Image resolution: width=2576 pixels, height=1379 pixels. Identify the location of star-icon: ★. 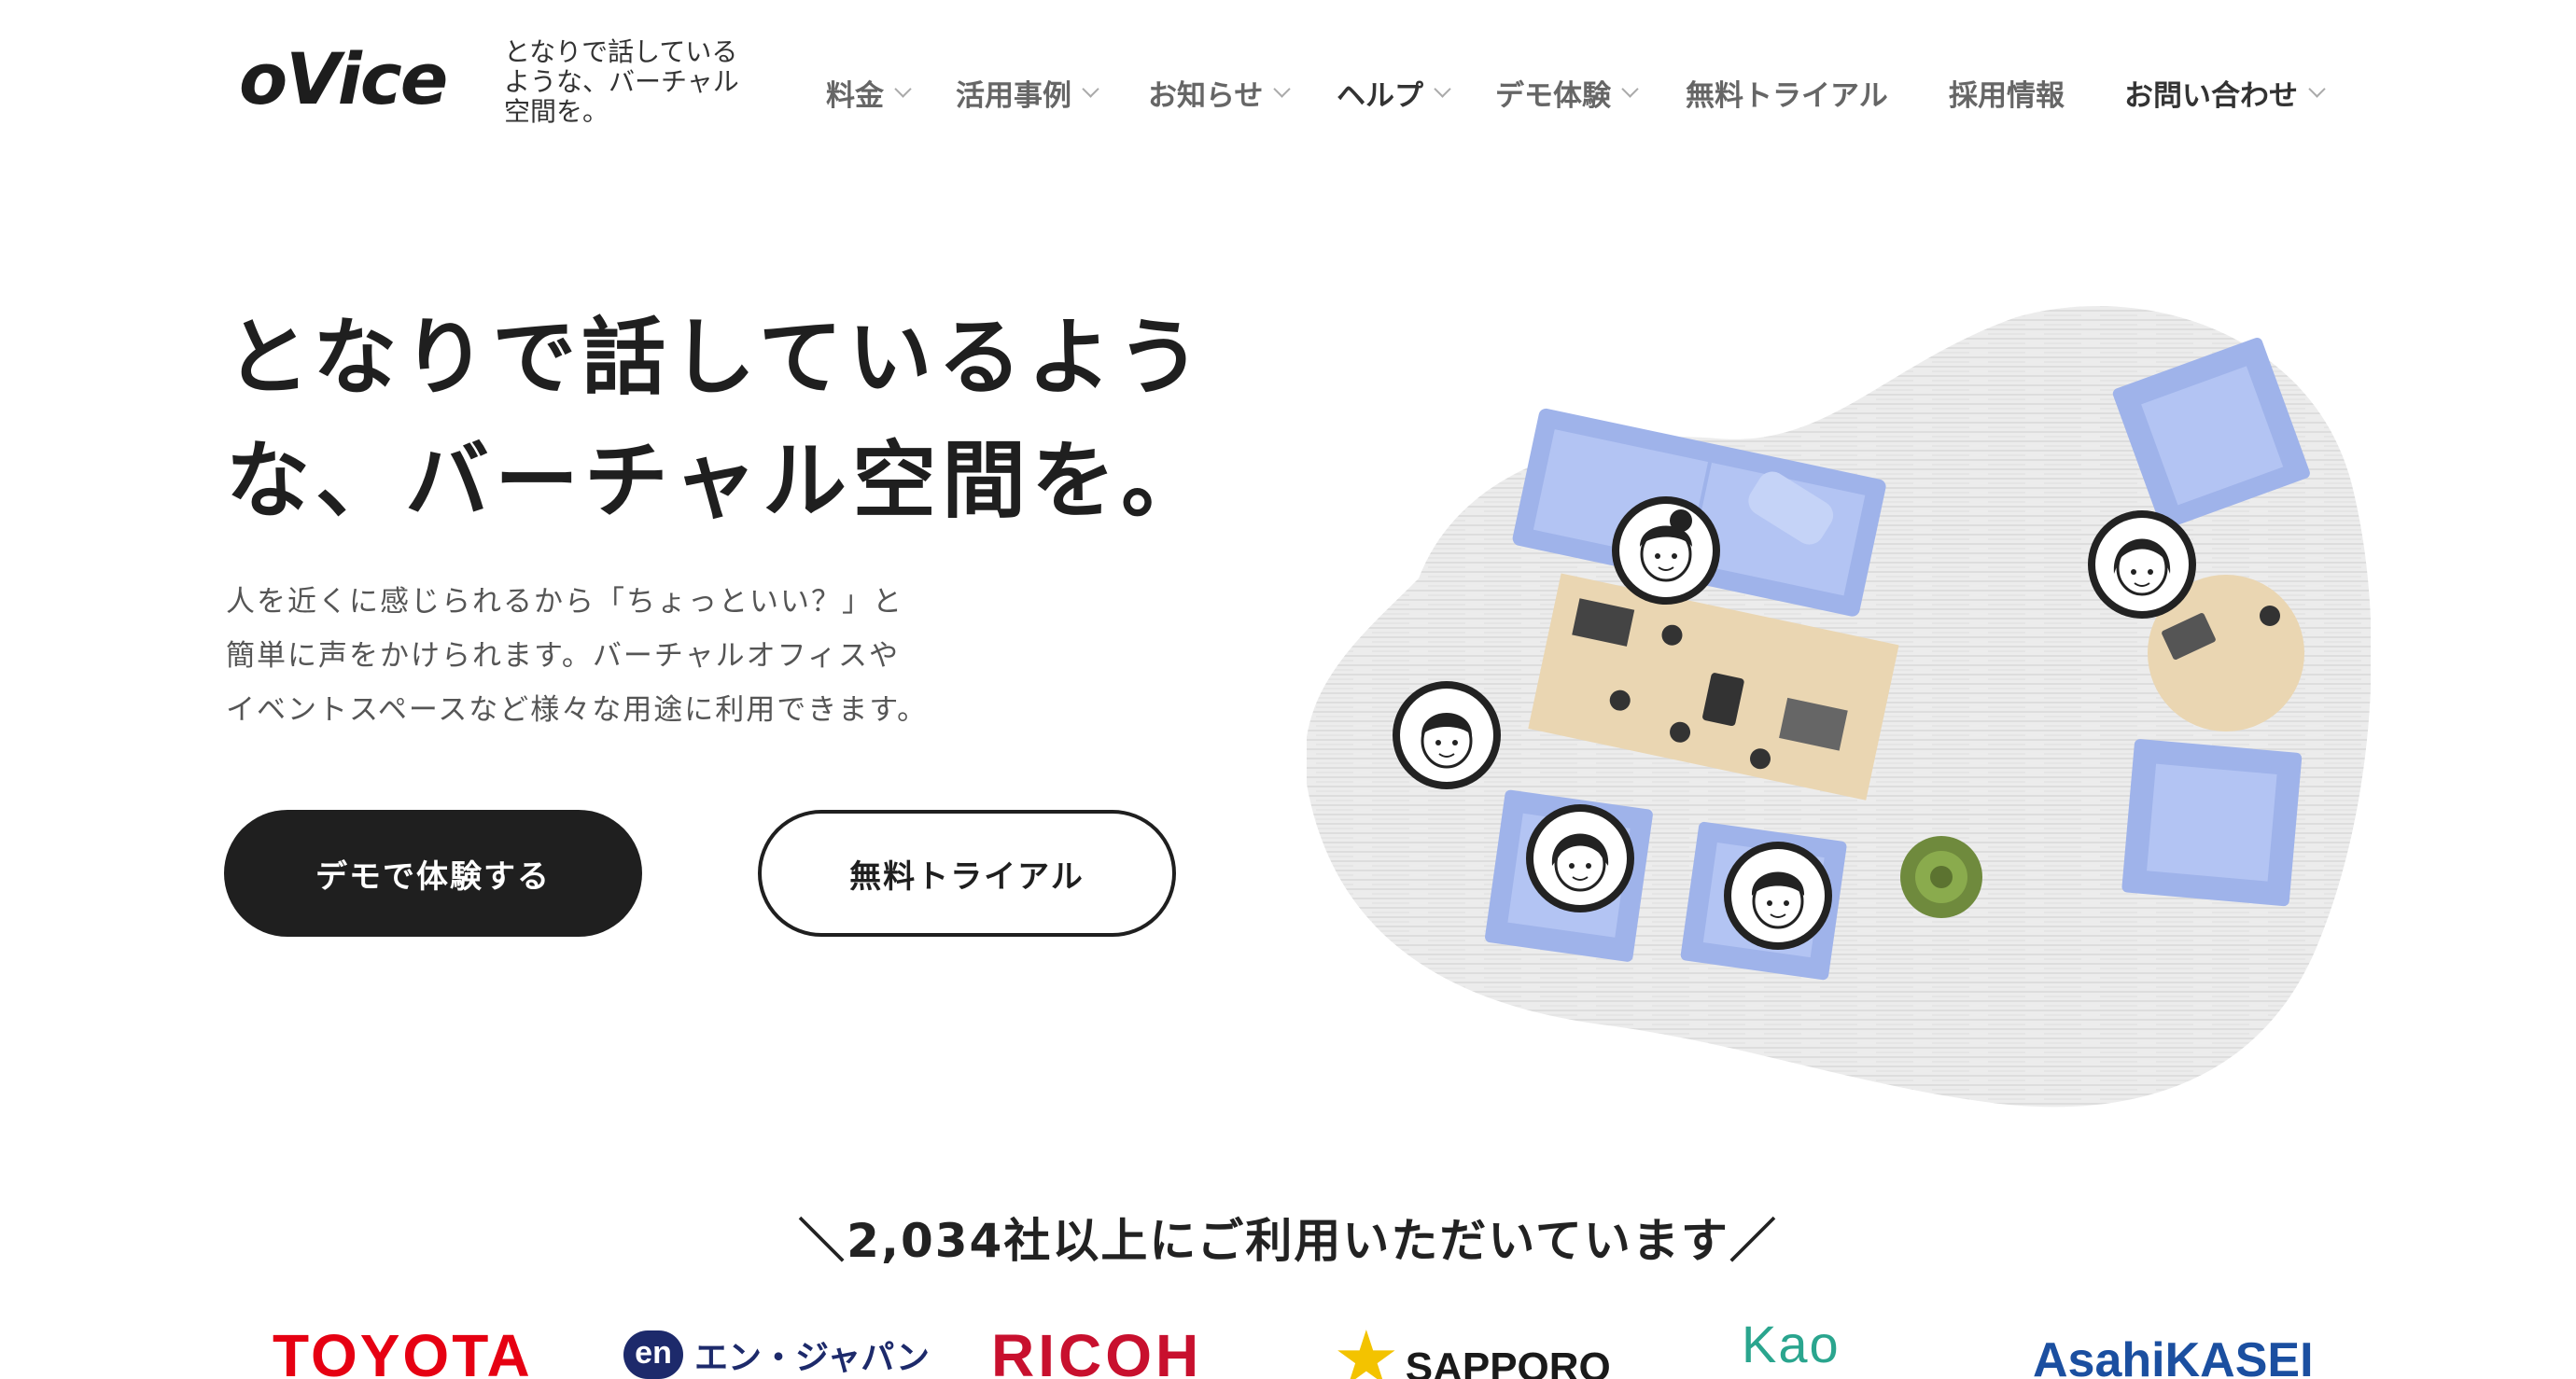
(1366, 1352).